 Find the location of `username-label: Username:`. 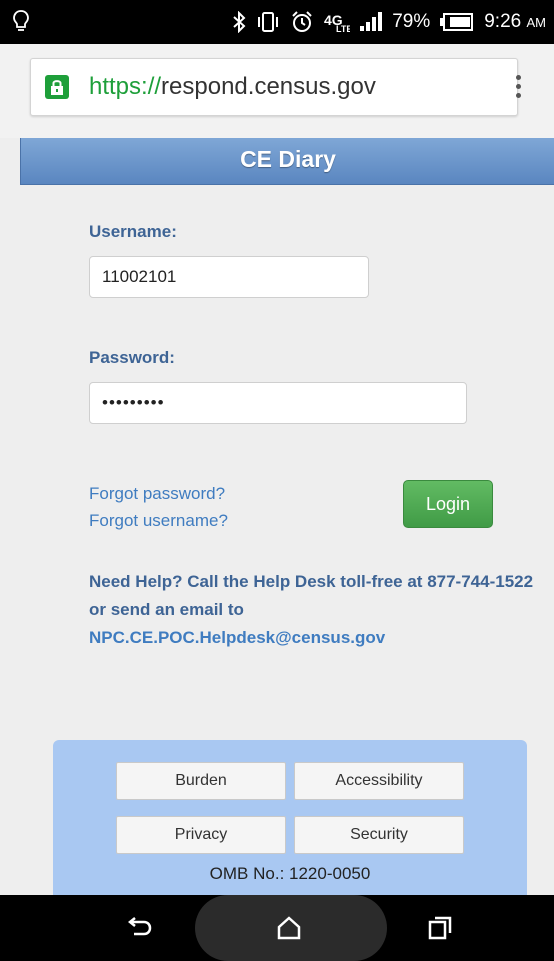

username-label: Username: is located at coordinates (133, 231).